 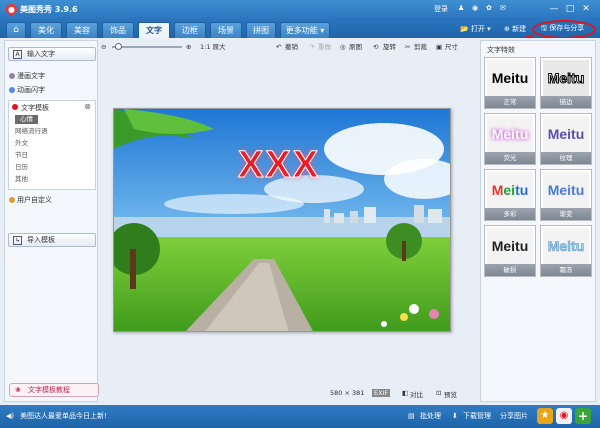 I want to click on template-item-other: 其他, so click(x=21, y=179).